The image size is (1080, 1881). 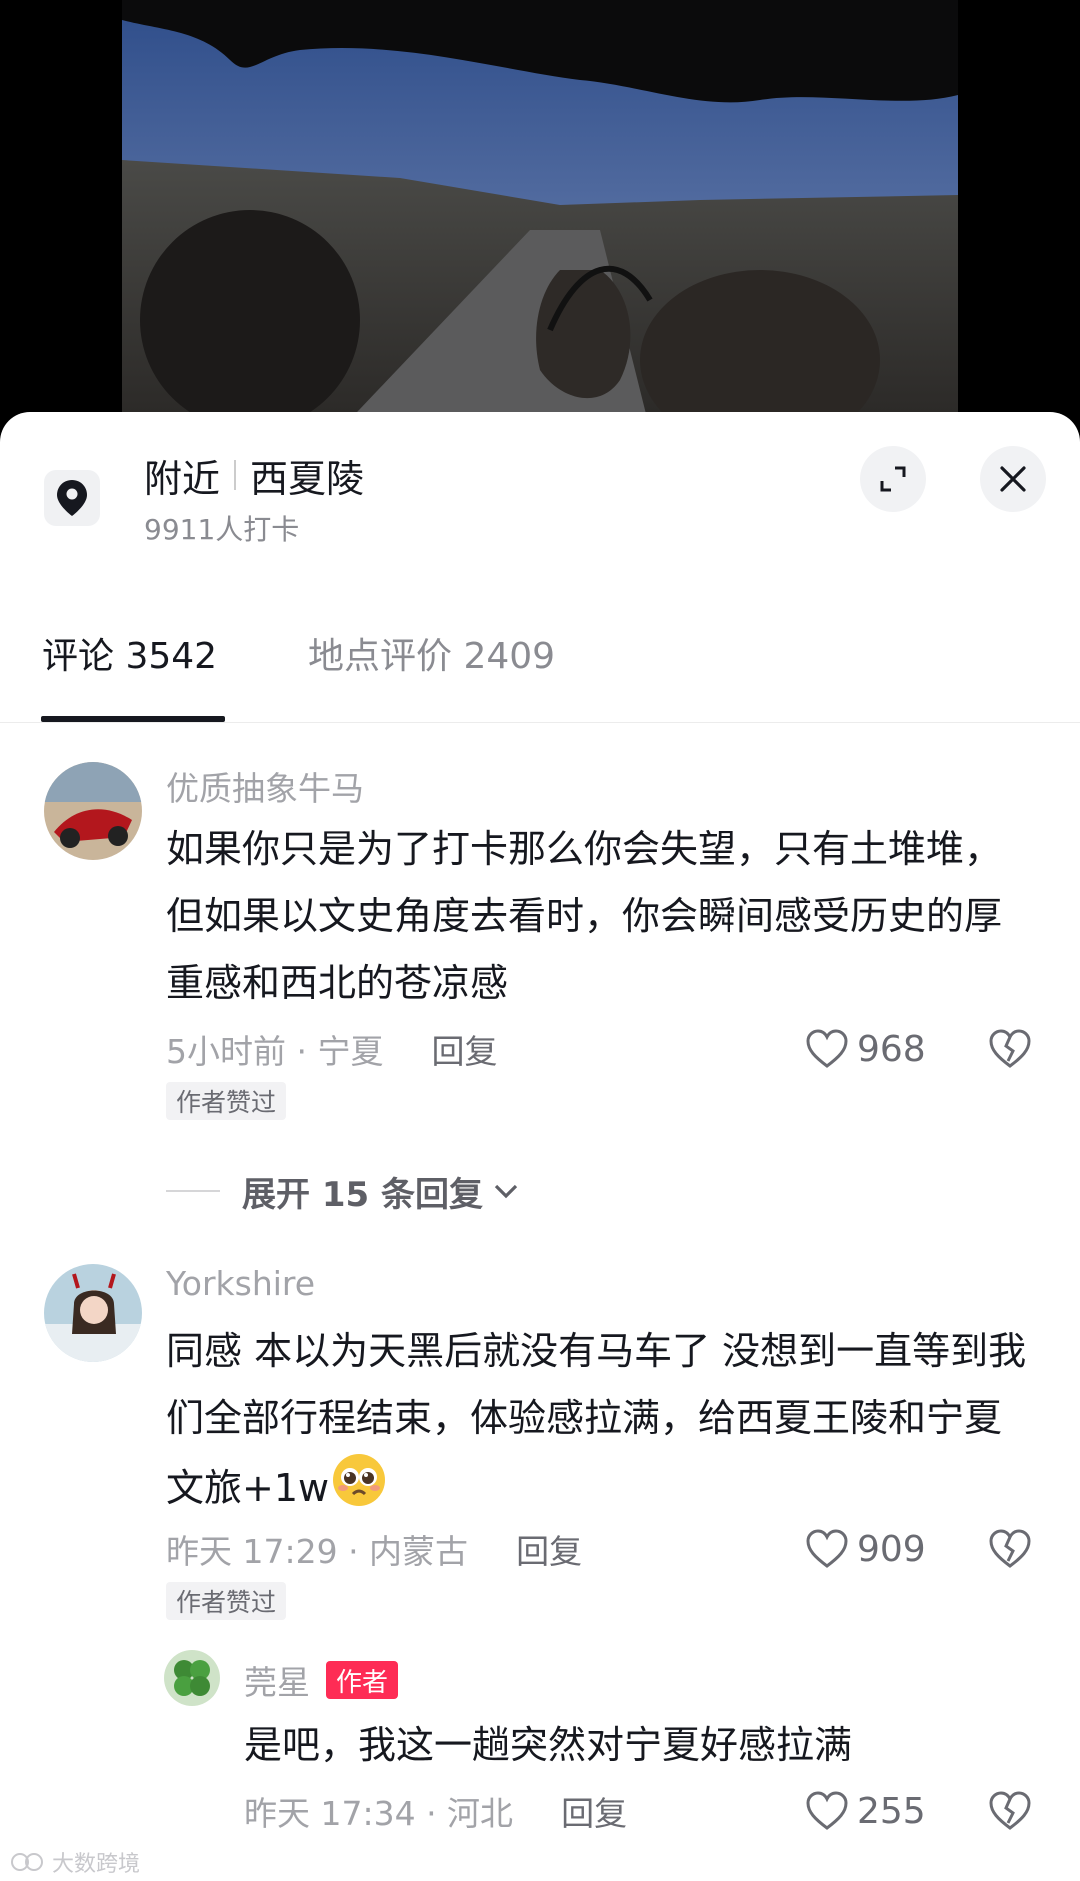 What do you see at coordinates (193, 1191) in the screenshot?
I see `expand-divider` at bounding box center [193, 1191].